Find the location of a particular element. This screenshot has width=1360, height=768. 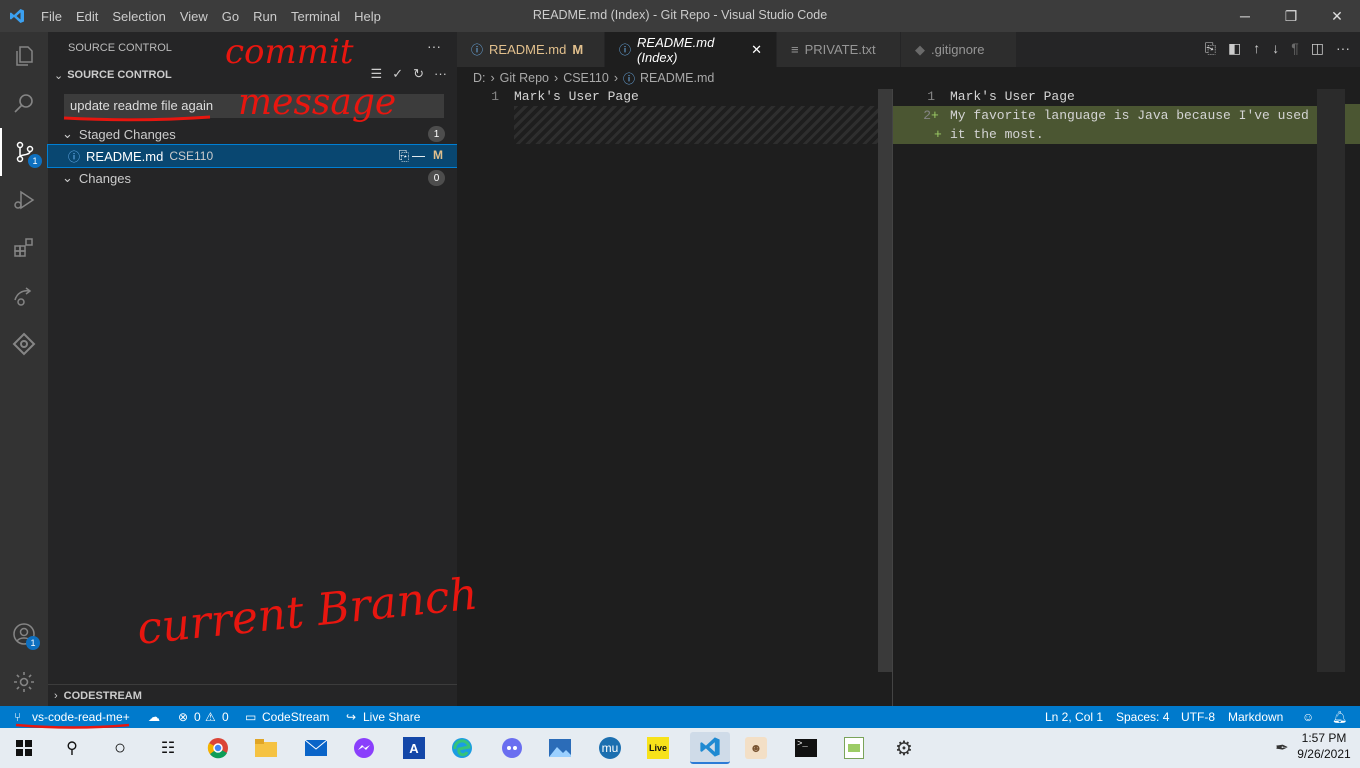

game-app-icon: ☻ is located at coordinates (756, 748).